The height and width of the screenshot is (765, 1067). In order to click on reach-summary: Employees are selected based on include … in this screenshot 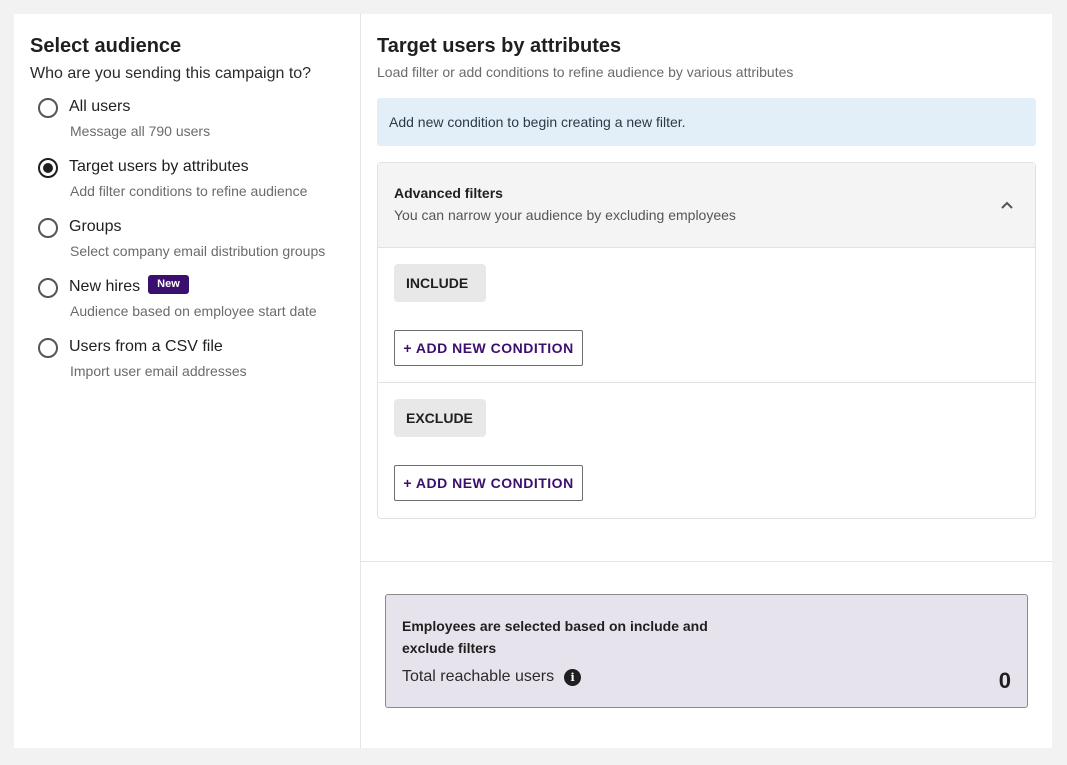, I will do `click(706, 651)`.